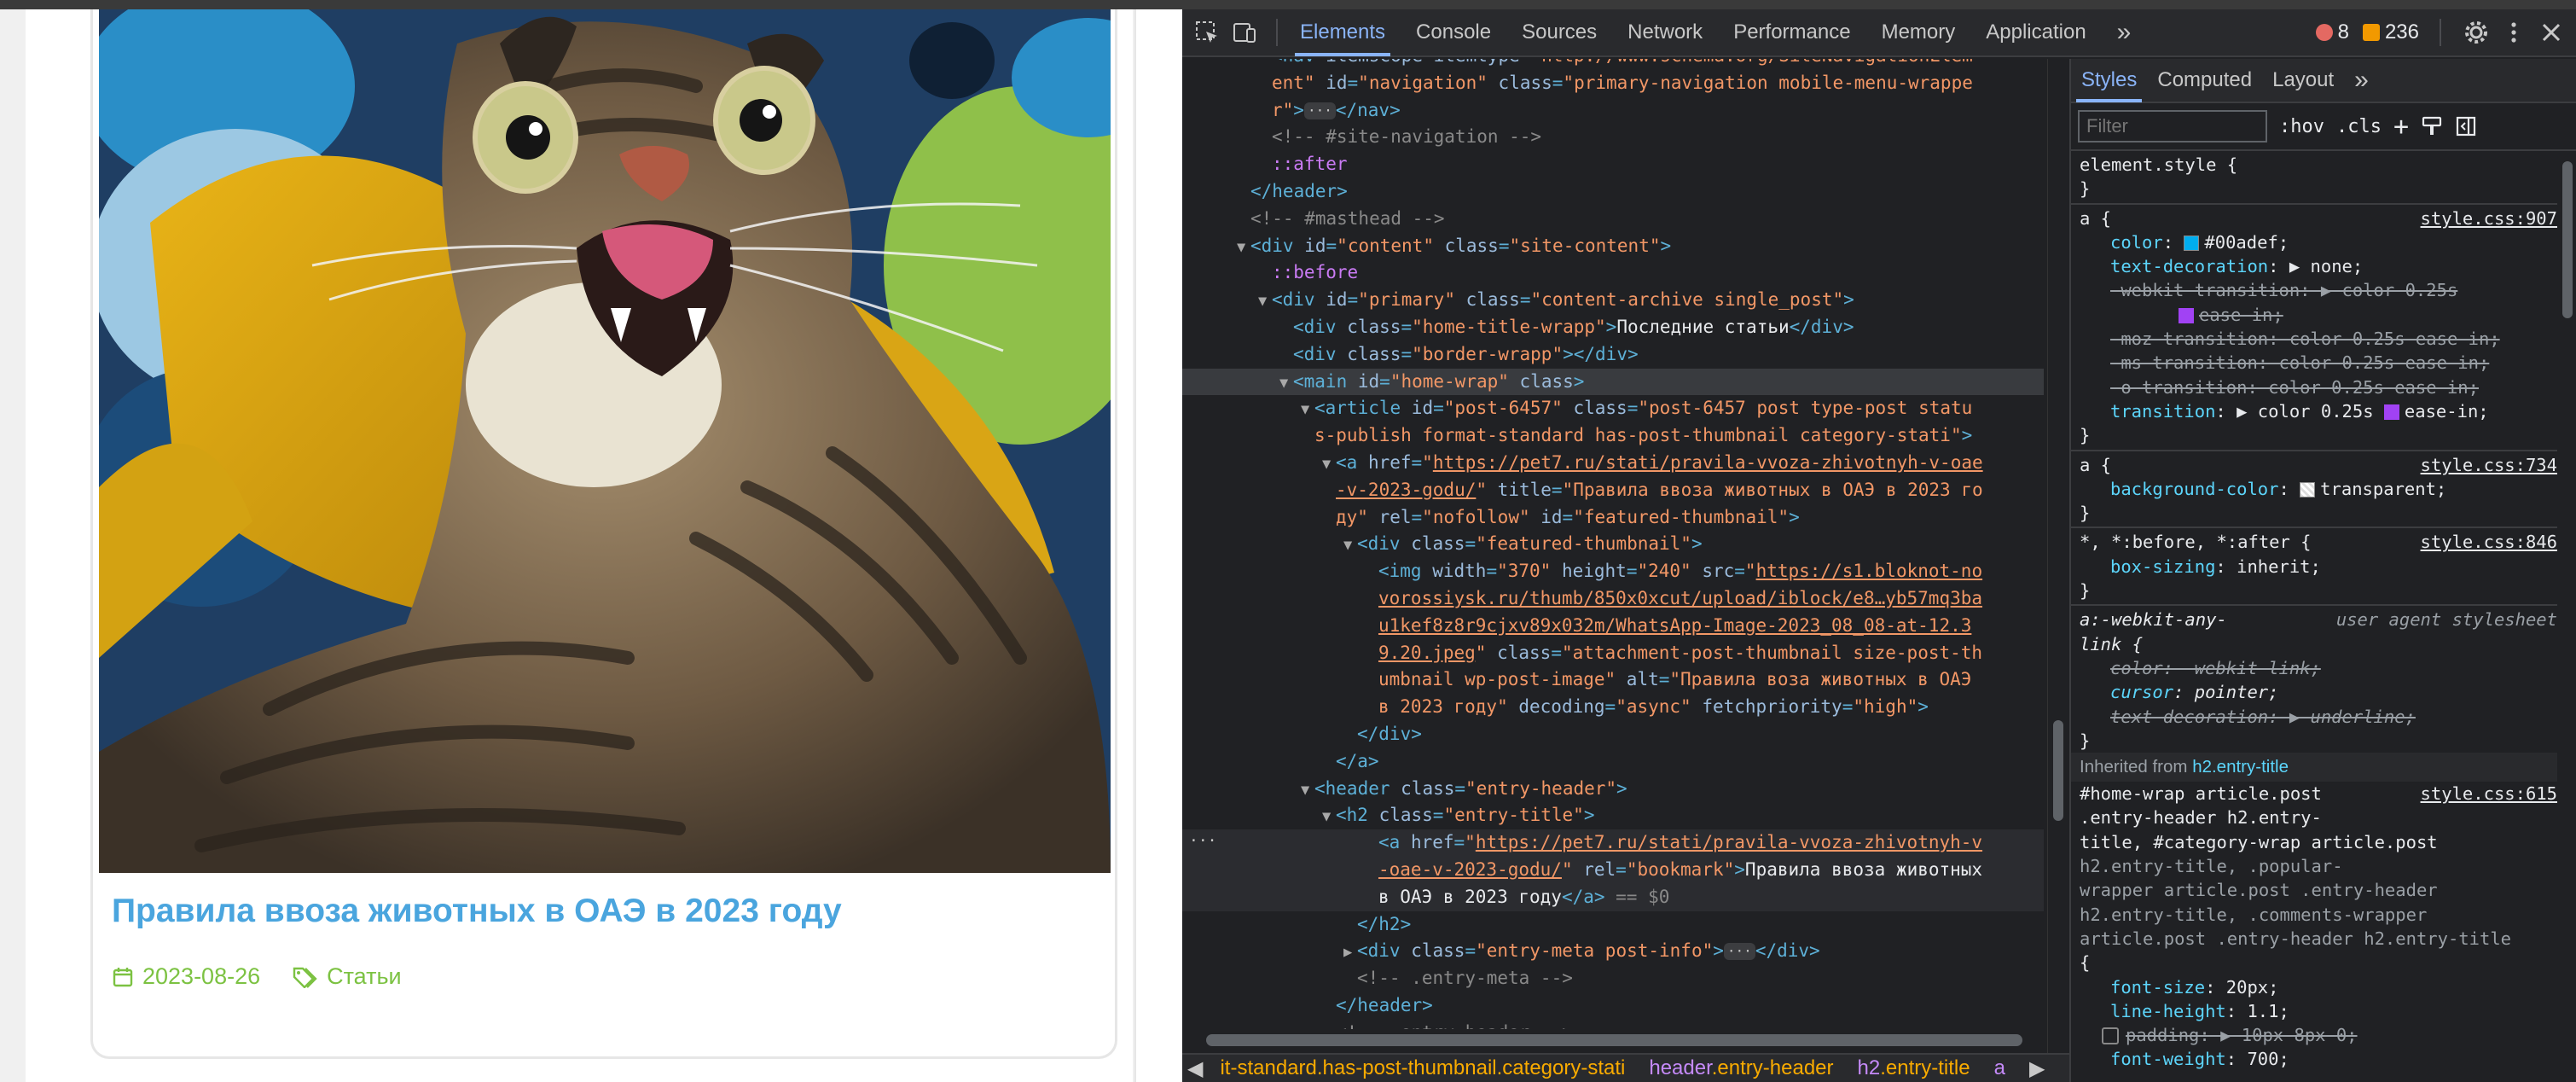  What do you see at coordinates (1918, 32) in the screenshot?
I see `tab-memory: Memory` at bounding box center [1918, 32].